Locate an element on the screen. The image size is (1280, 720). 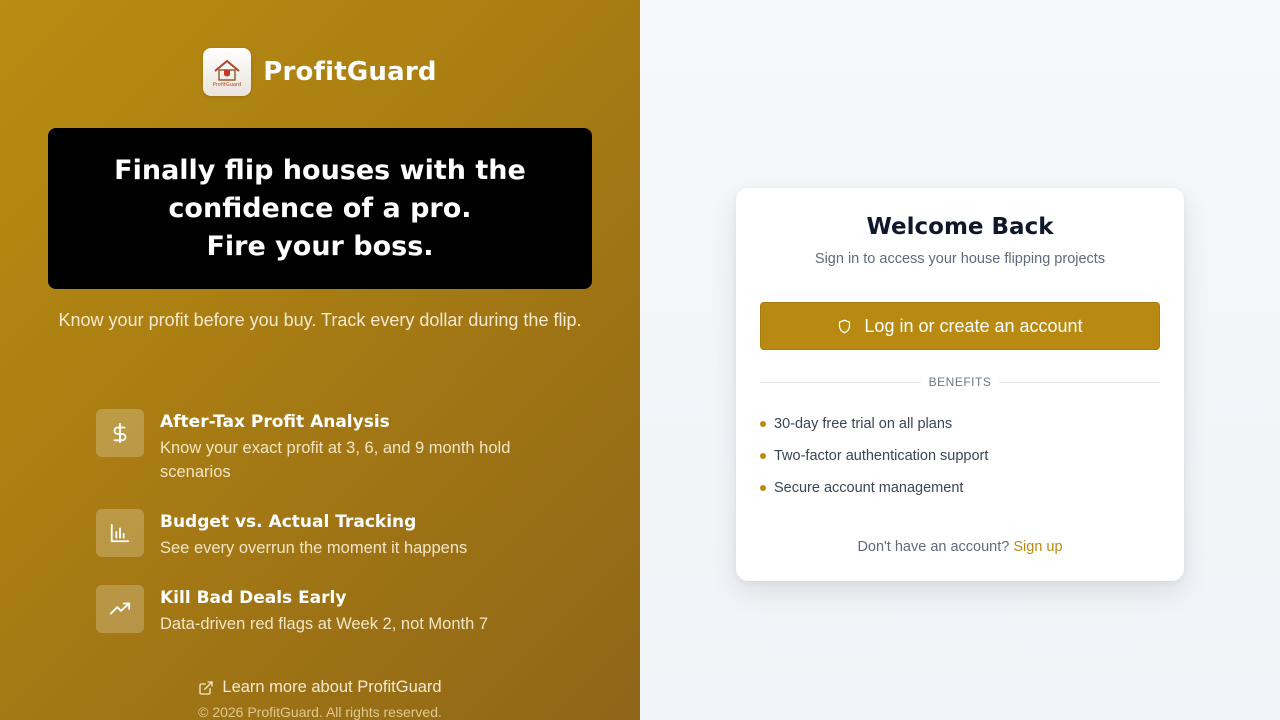
logo-icon: ProfitGuard is located at coordinates (227, 72).